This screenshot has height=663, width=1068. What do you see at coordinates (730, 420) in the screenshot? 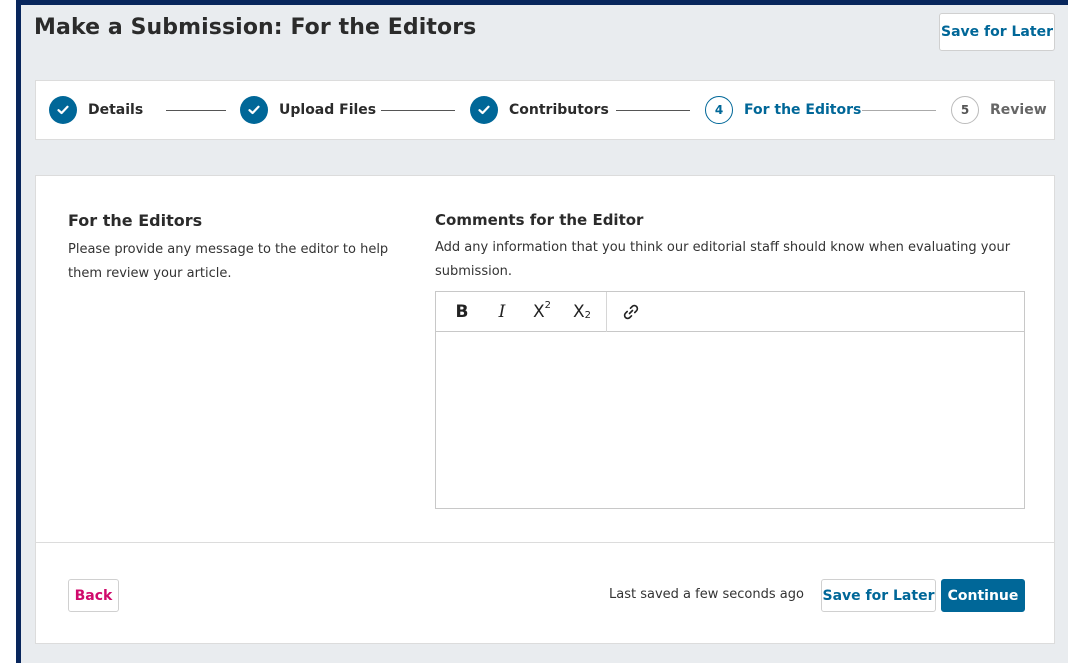
I see `comments-textarea` at bounding box center [730, 420].